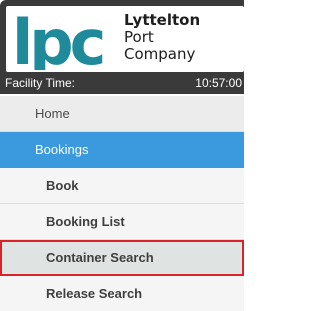  What do you see at coordinates (122, 114) in the screenshot?
I see `nav-item-home: Home` at bounding box center [122, 114].